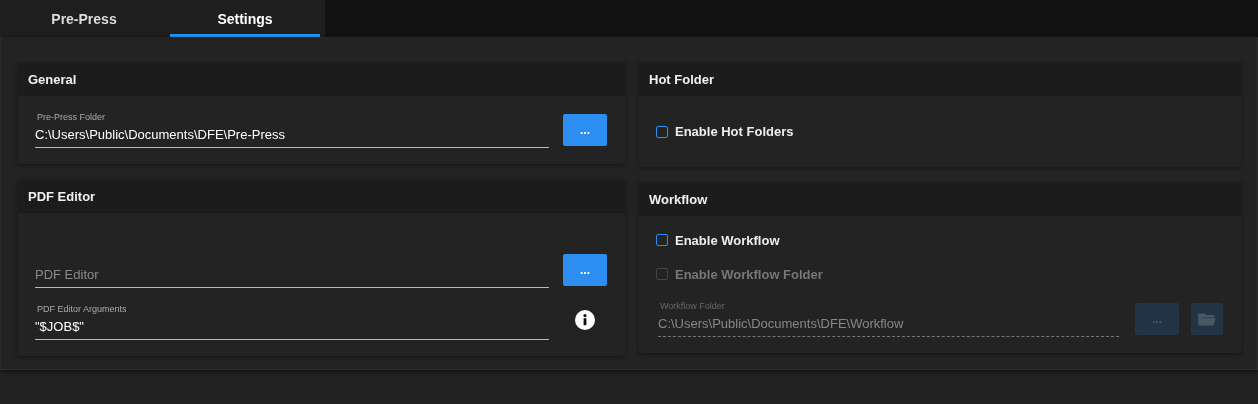 The image size is (1258, 404). I want to click on checkbox-label: Enable Hot Folders, so click(734, 131).